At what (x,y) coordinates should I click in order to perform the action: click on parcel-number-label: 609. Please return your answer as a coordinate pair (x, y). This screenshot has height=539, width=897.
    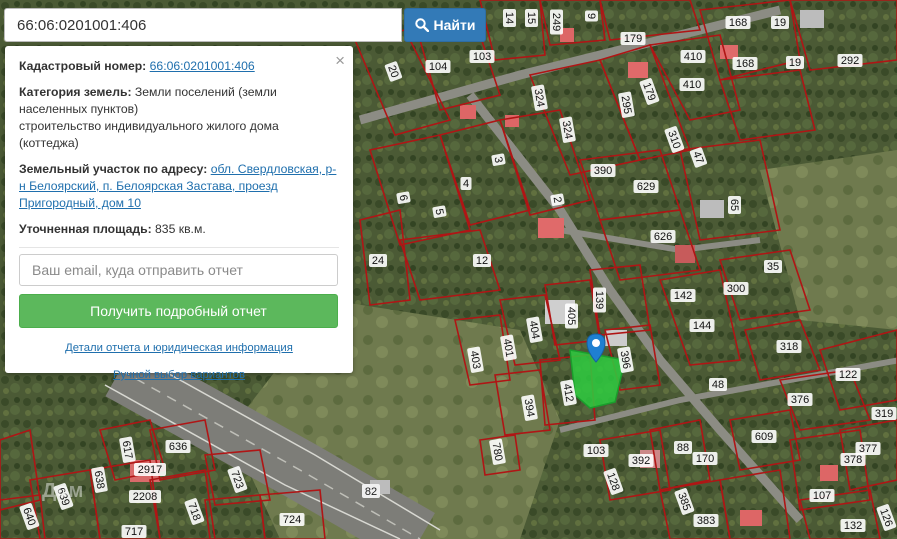
    Looking at the image, I should click on (764, 436).